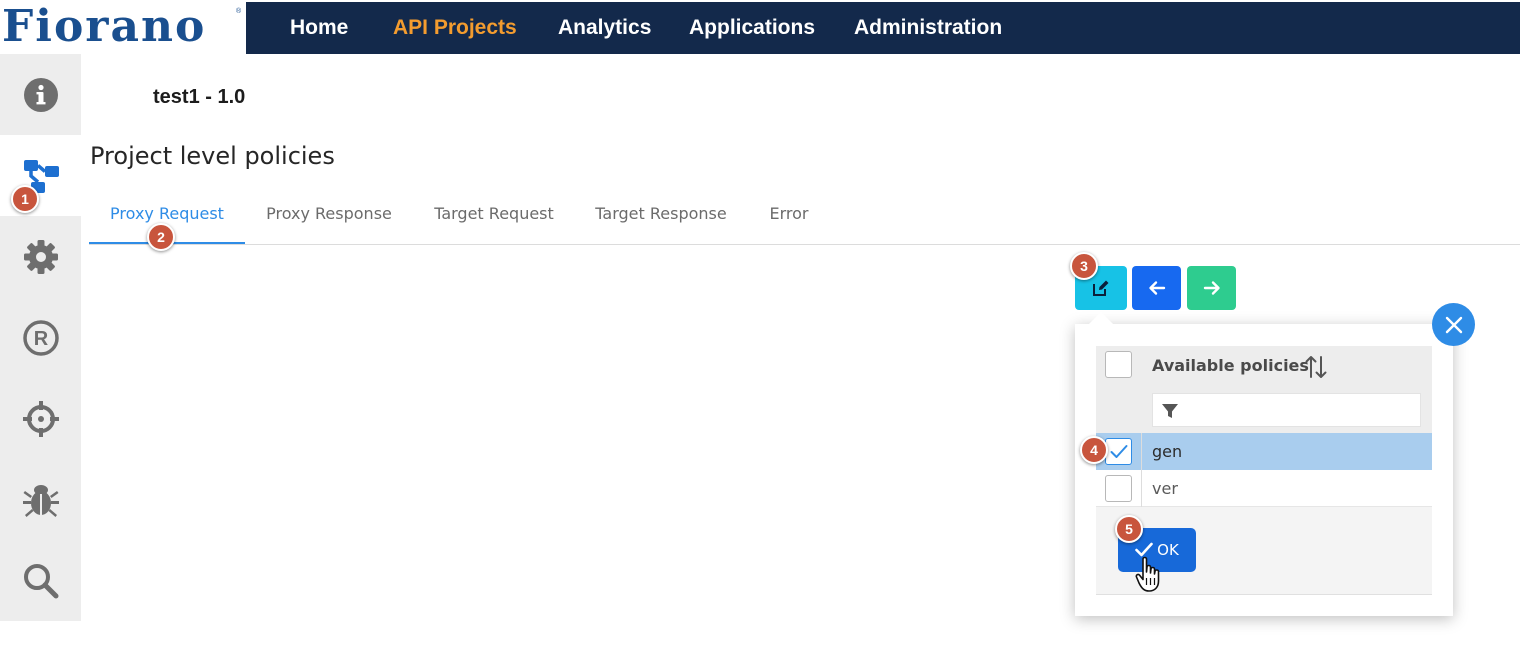 The height and width of the screenshot is (662, 1520). I want to click on row-checkbox-cell, so click(1119, 488).